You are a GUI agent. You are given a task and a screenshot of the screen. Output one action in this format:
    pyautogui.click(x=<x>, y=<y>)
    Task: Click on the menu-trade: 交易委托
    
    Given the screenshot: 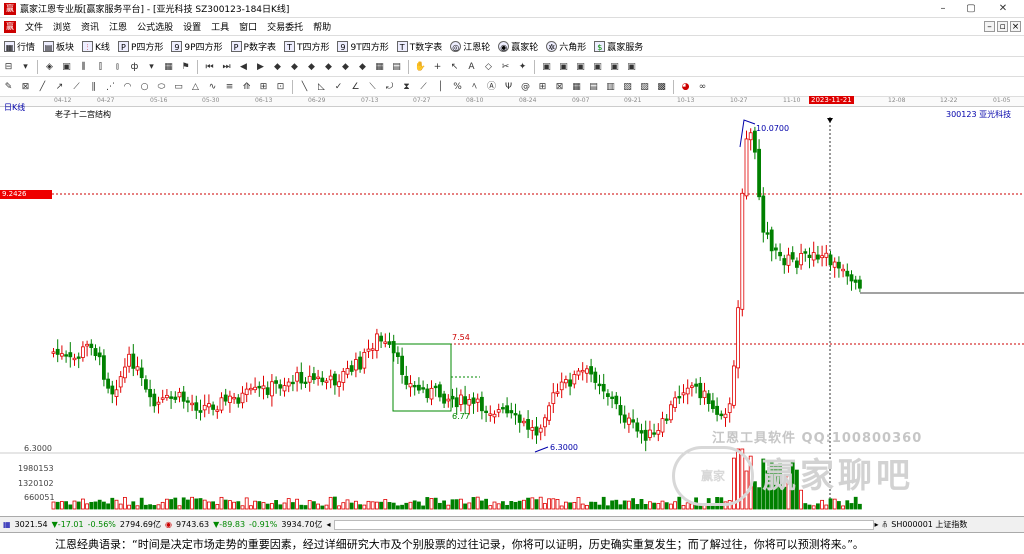 What is the action you would take?
    pyautogui.click(x=285, y=26)
    